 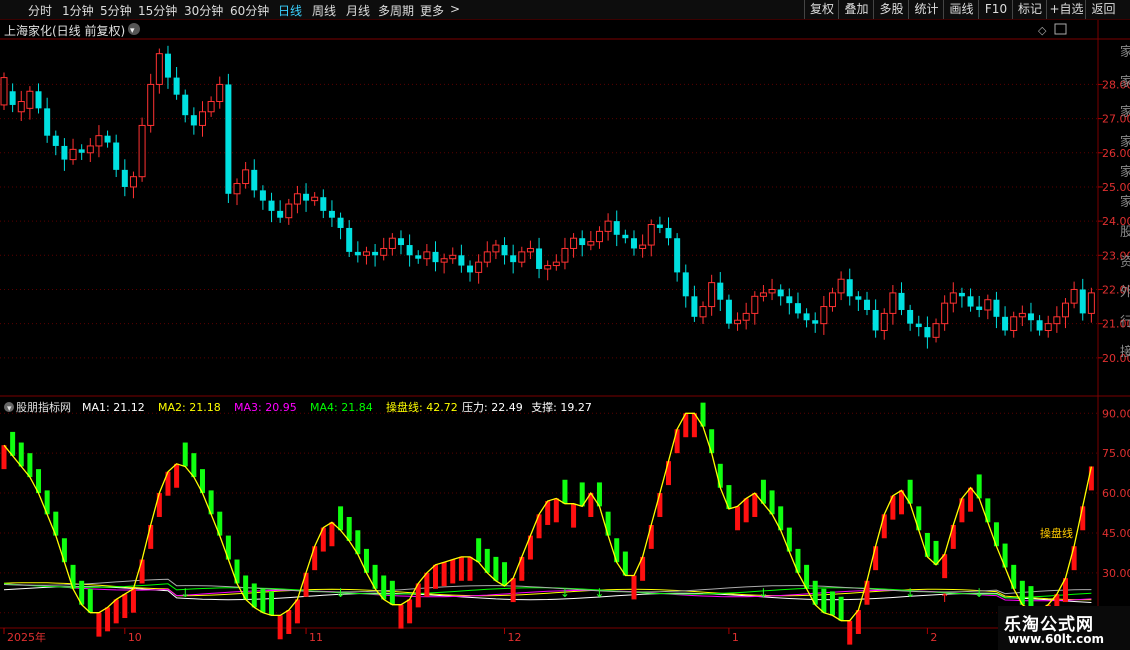 What do you see at coordinates (78, 10) in the screenshot?
I see `period-1: 1分钟` at bounding box center [78, 10].